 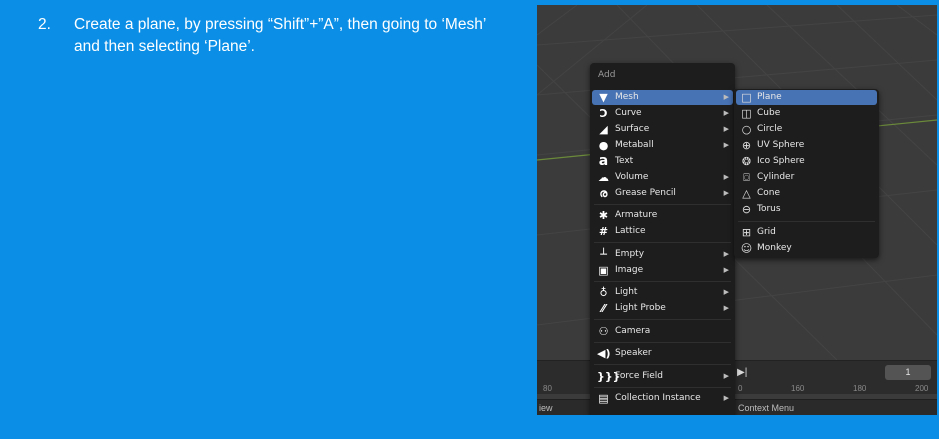 What do you see at coordinates (603, 292) in the screenshot?
I see `light-icon: ♁` at bounding box center [603, 292].